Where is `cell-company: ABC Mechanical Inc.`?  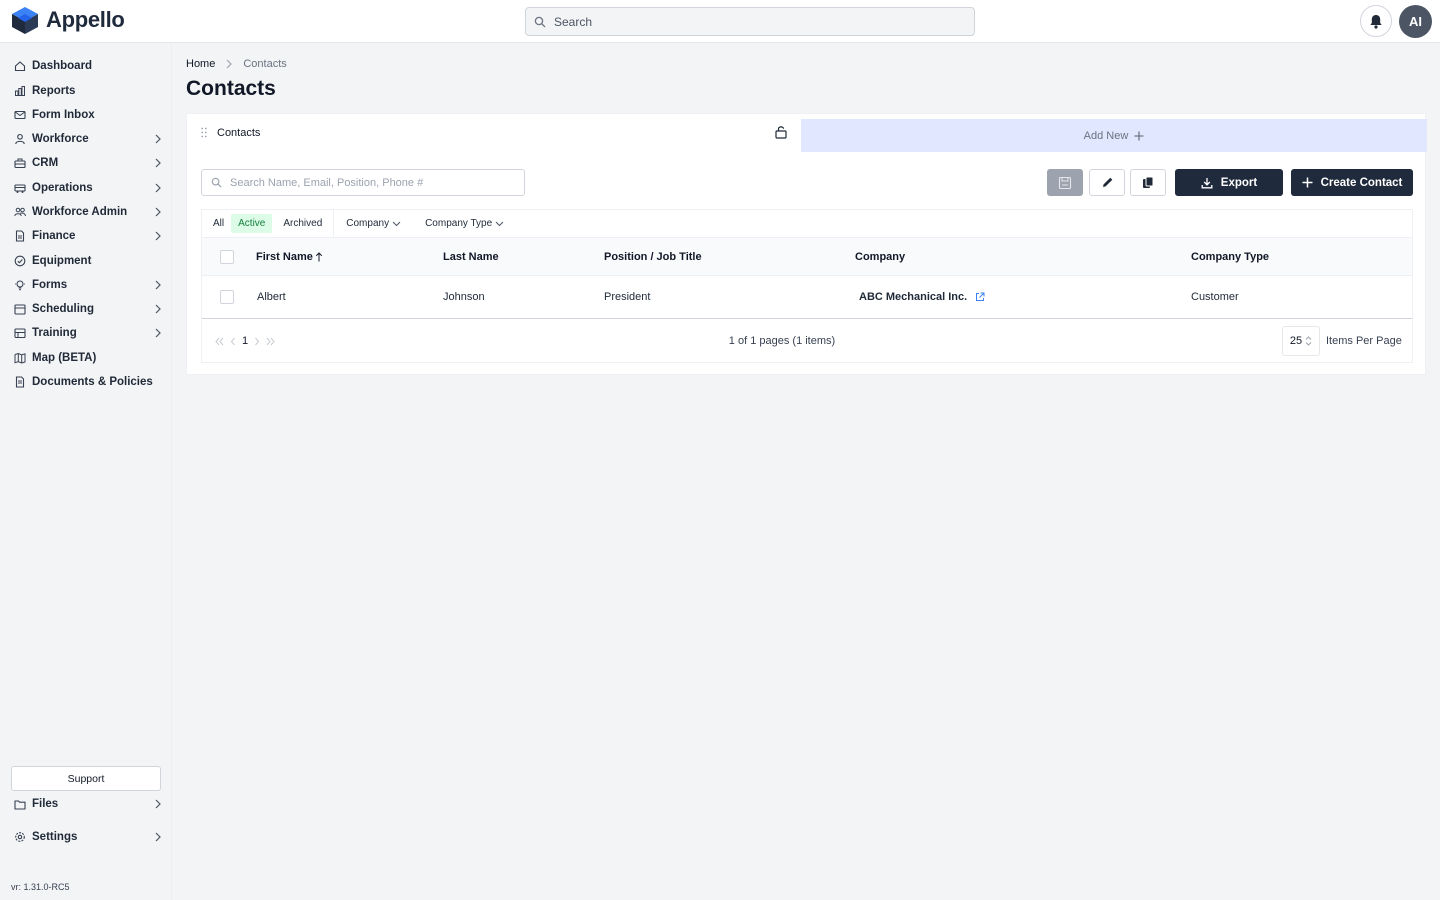 cell-company: ABC Mechanical Inc. is located at coordinates (922, 297).